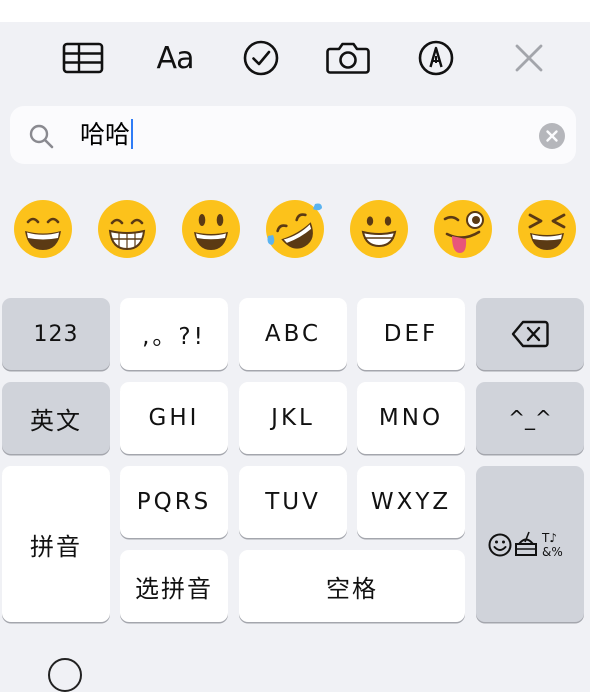 The width and height of the screenshot is (590, 692). I want to click on tuv-key: TUV, so click(293, 502).